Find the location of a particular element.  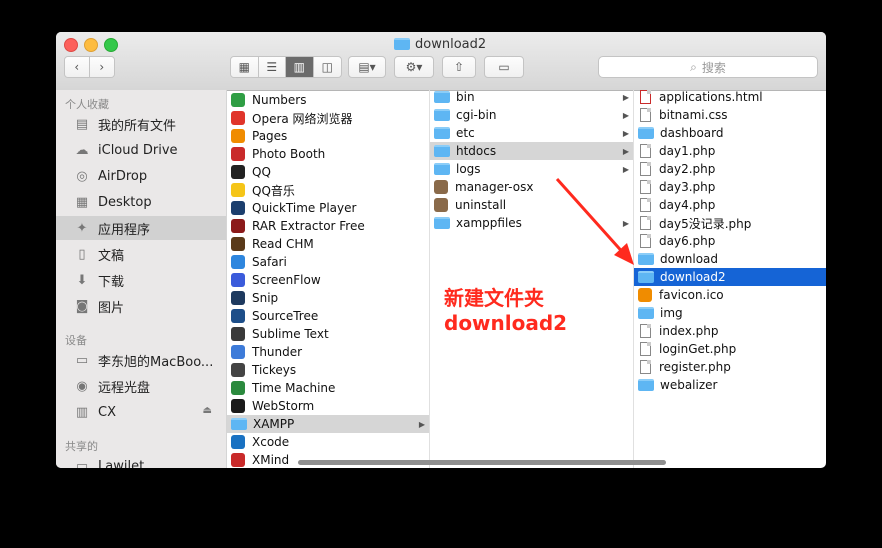

arrange-icon: ▤▾ is located at coordinates (367, 67).